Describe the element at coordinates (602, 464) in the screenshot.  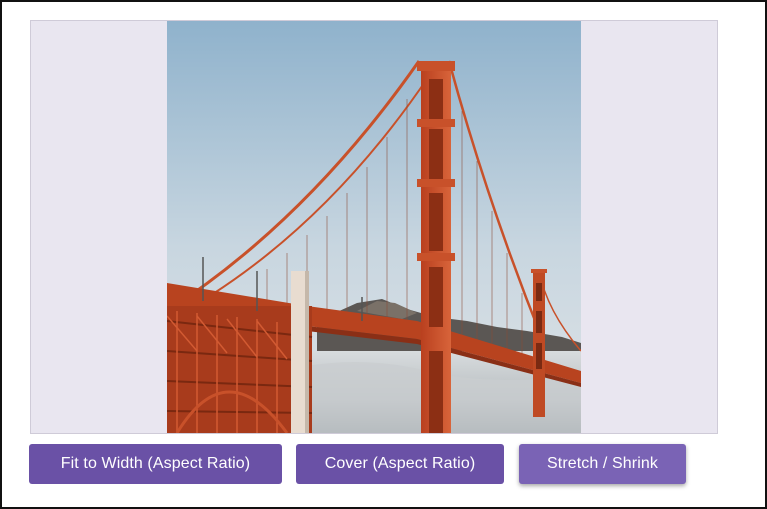
I see `stretch-shrink-button: Stretch / Shrink` at that location.